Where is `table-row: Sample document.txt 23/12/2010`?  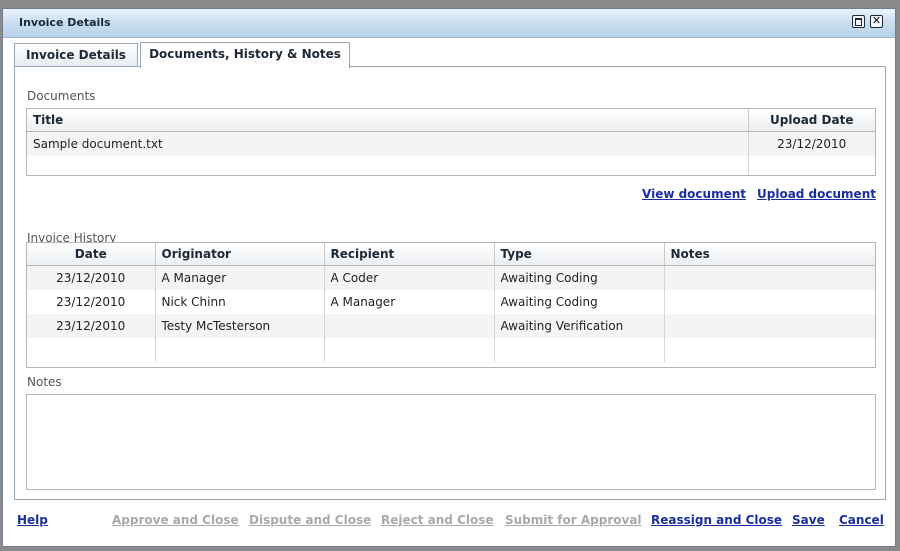
table-row: Sample document.txt 23/12/2010 is located at coordinates (451, 143).